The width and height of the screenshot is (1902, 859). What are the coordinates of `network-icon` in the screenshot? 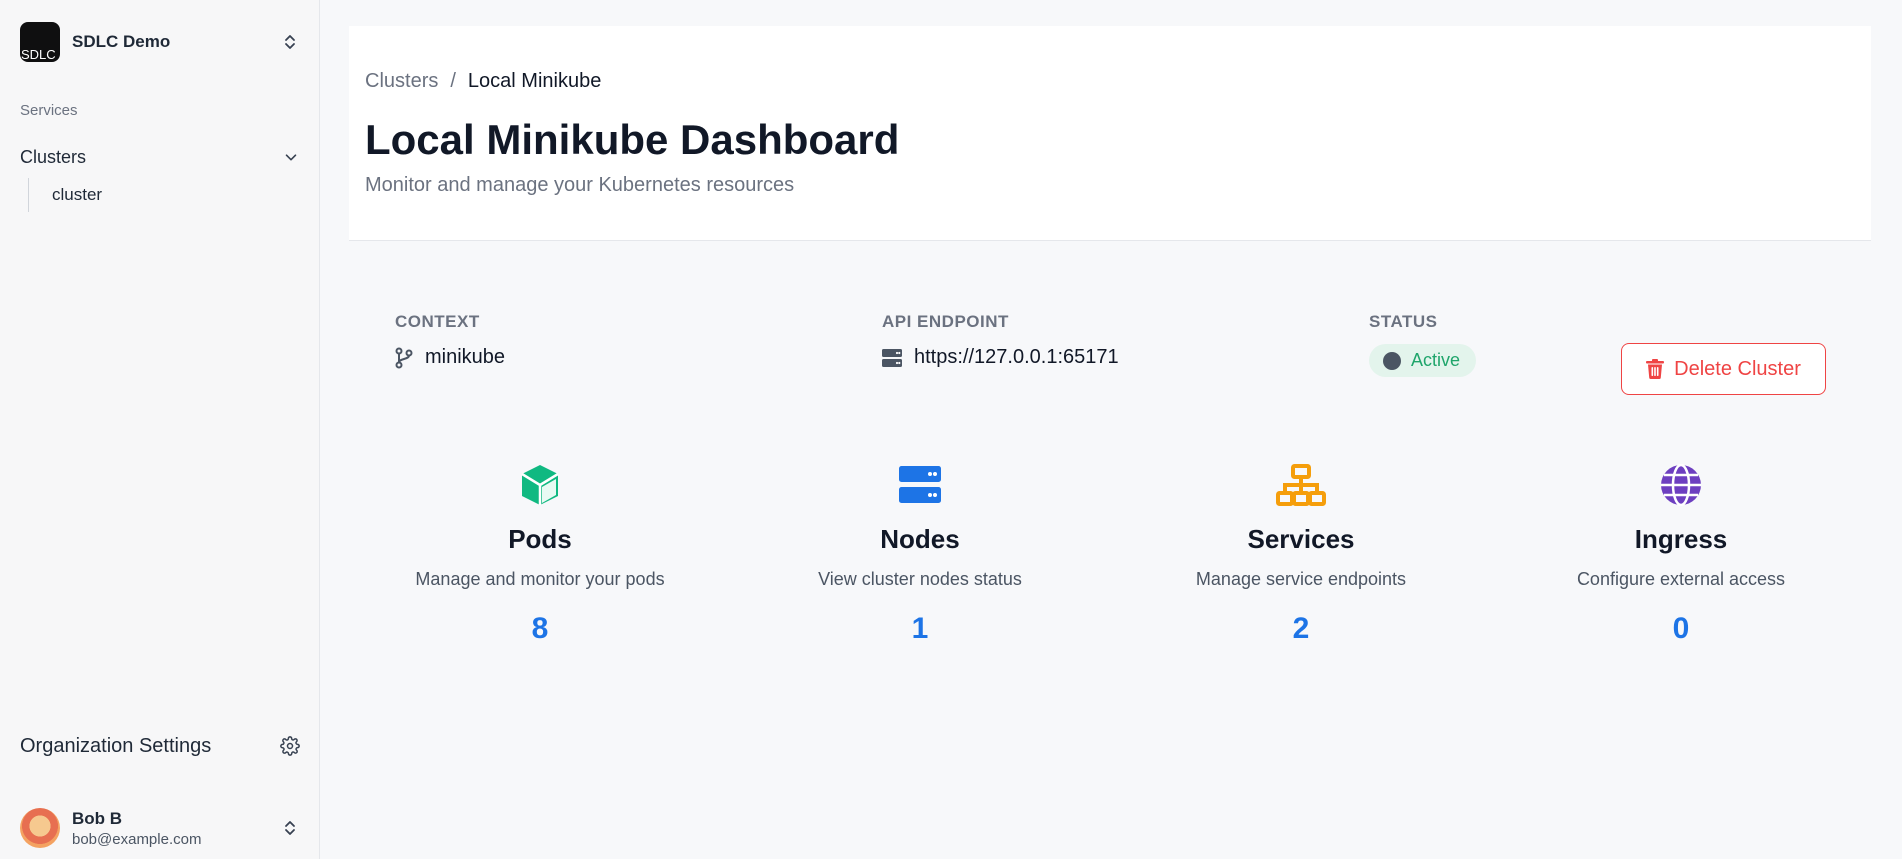 It's located at (1301, 485).